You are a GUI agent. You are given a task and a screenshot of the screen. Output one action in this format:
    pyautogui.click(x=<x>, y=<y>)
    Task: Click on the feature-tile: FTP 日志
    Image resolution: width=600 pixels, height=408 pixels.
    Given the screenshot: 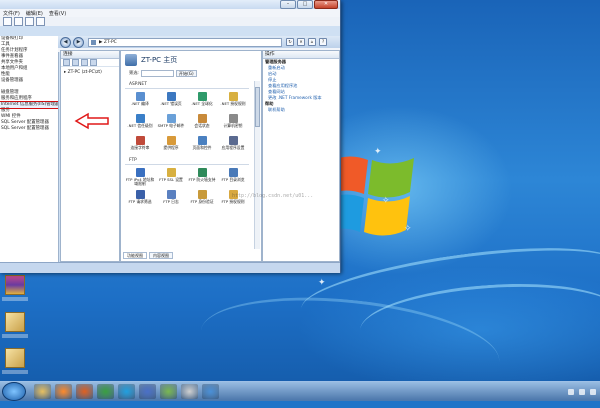 What is the action you would take?
    pyautogui.click(x=171, y=200)
    